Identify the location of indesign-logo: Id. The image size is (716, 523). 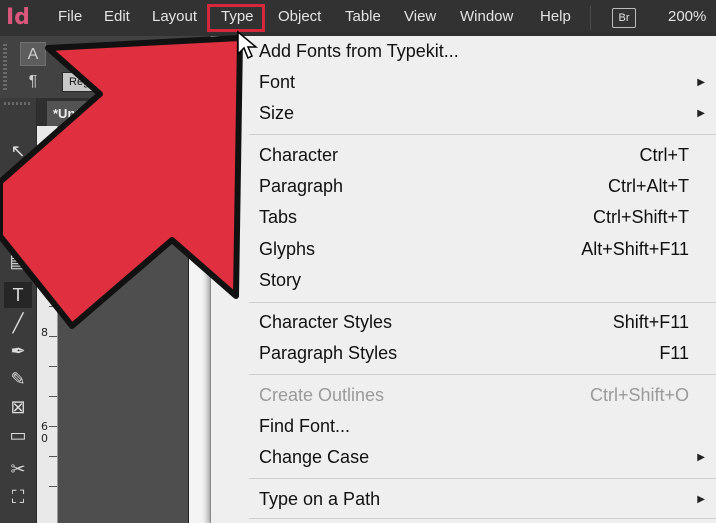
(18, 17).